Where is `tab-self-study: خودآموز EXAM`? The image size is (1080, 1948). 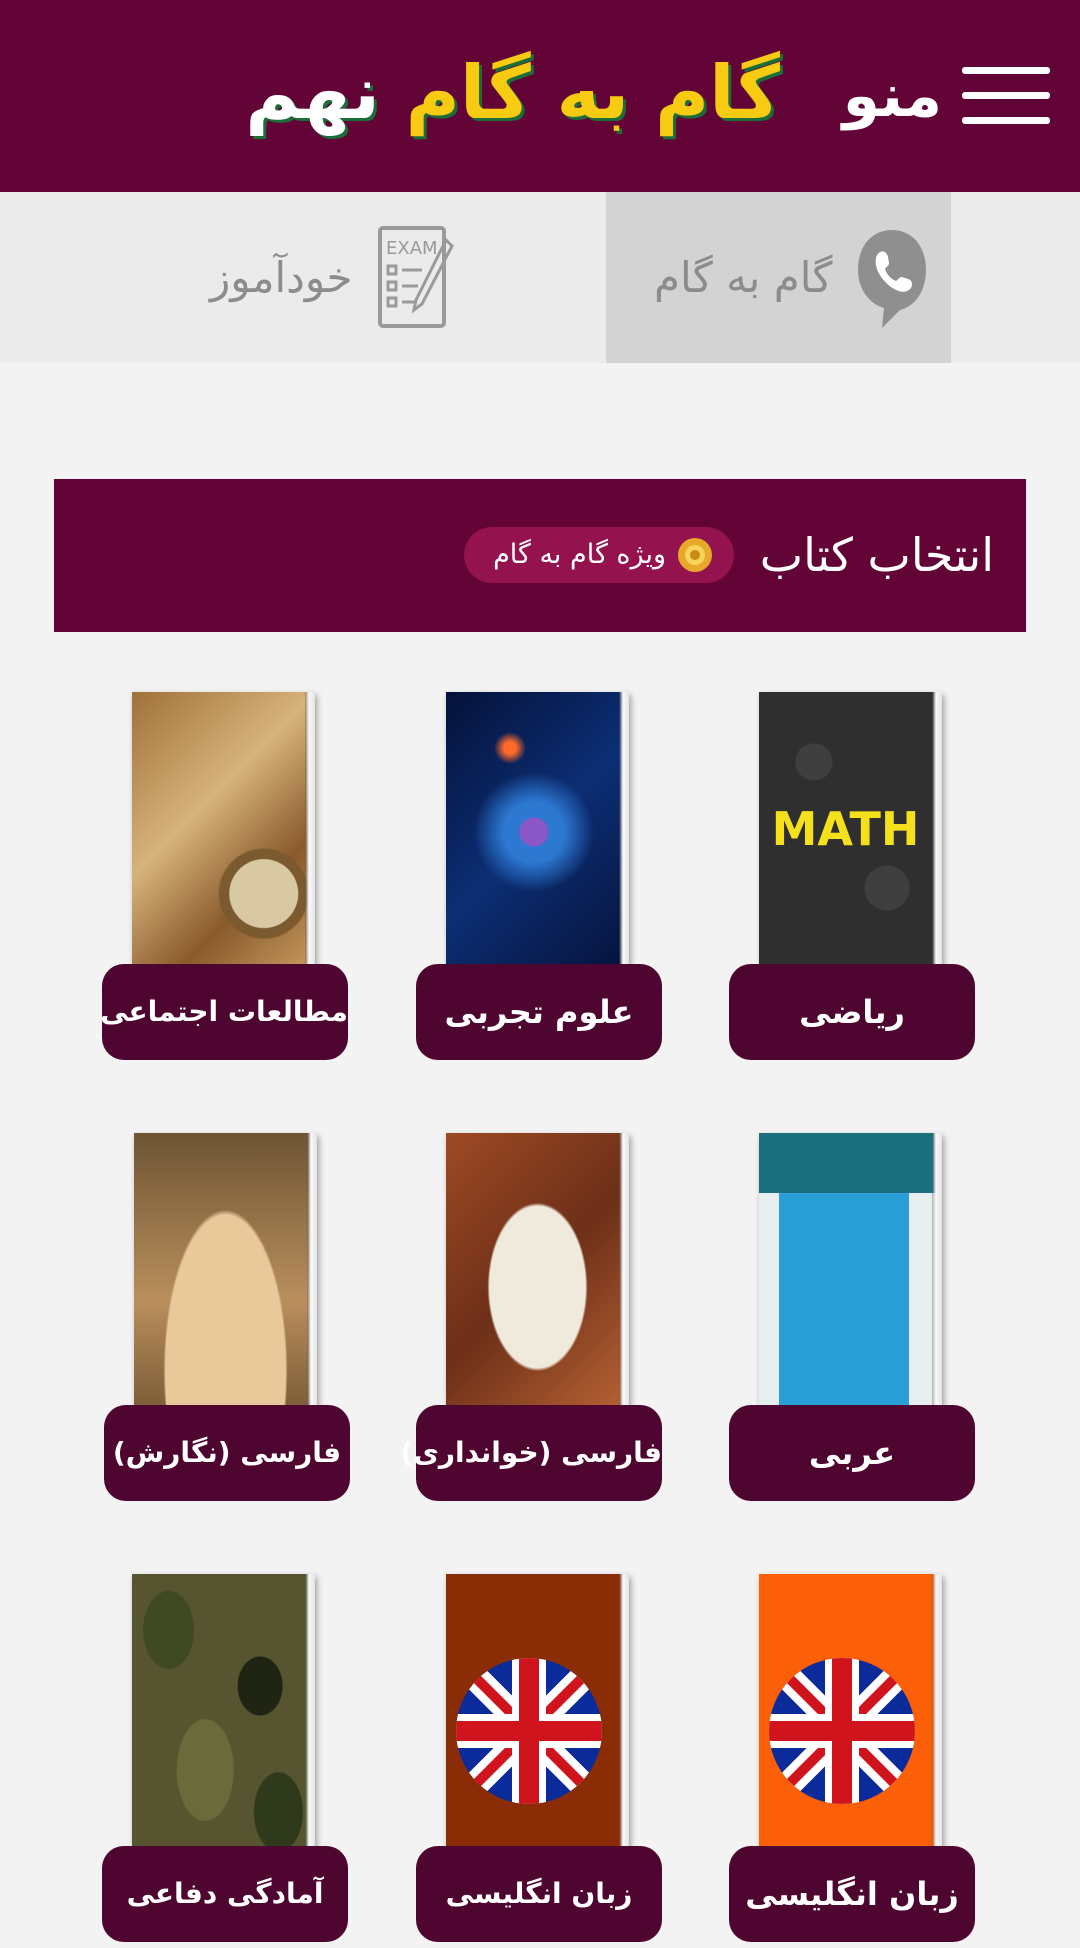
tab-self-study: خودآموز EXAM is located at coordinates (310, 277).